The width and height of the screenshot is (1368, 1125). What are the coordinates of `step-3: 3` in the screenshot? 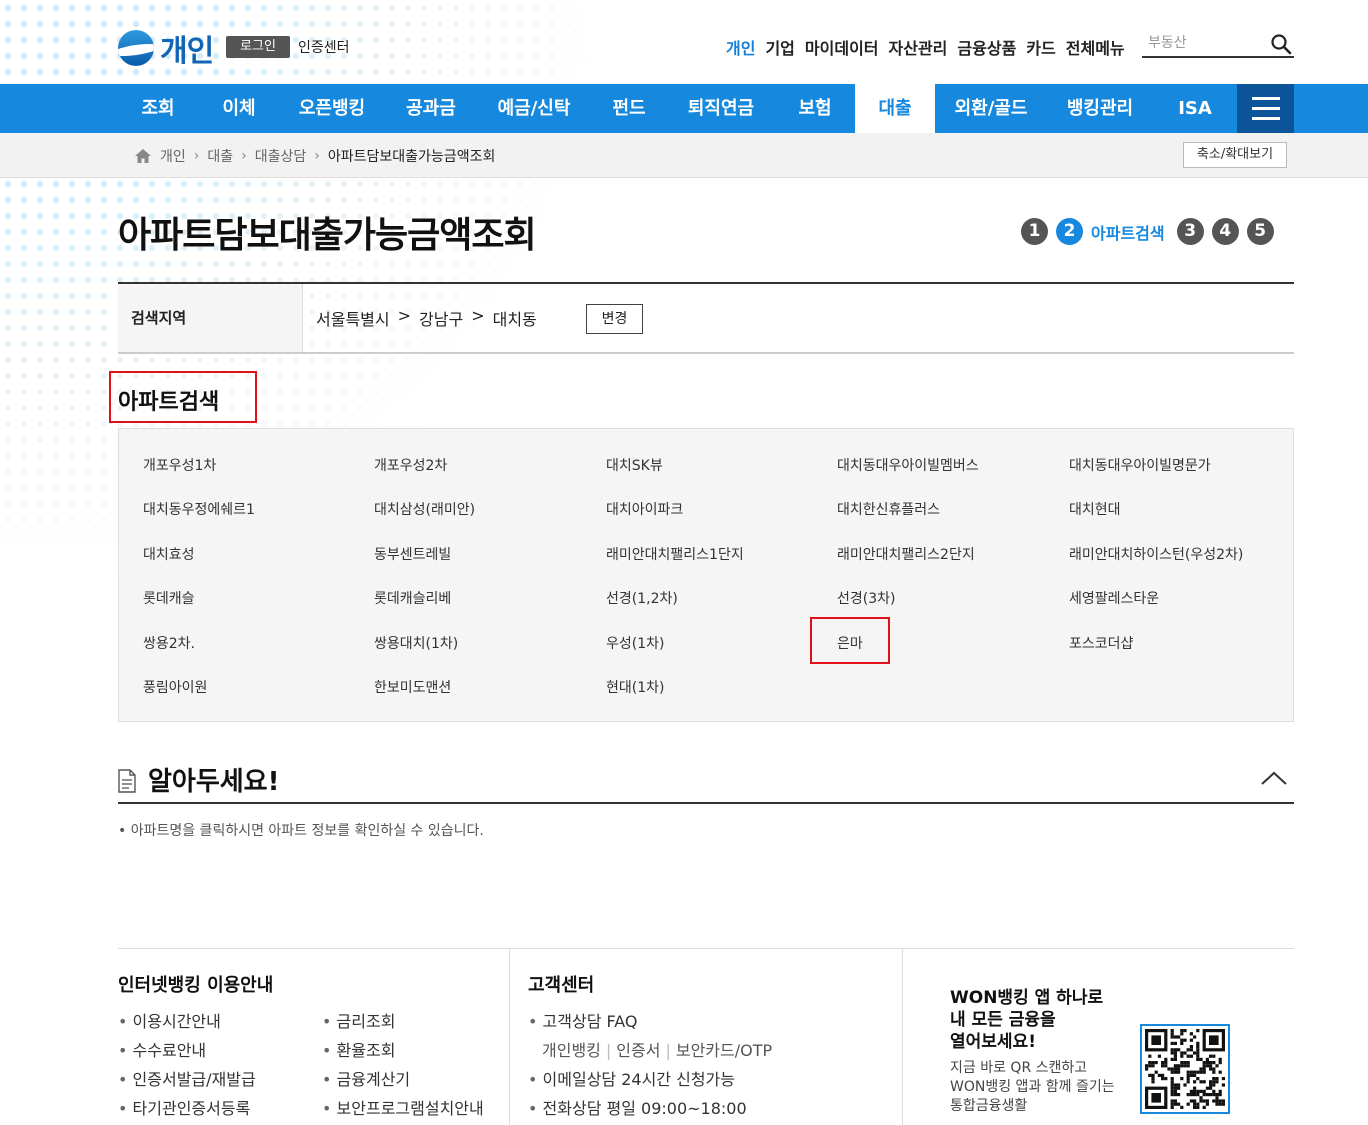 It's located at (1190, 231).